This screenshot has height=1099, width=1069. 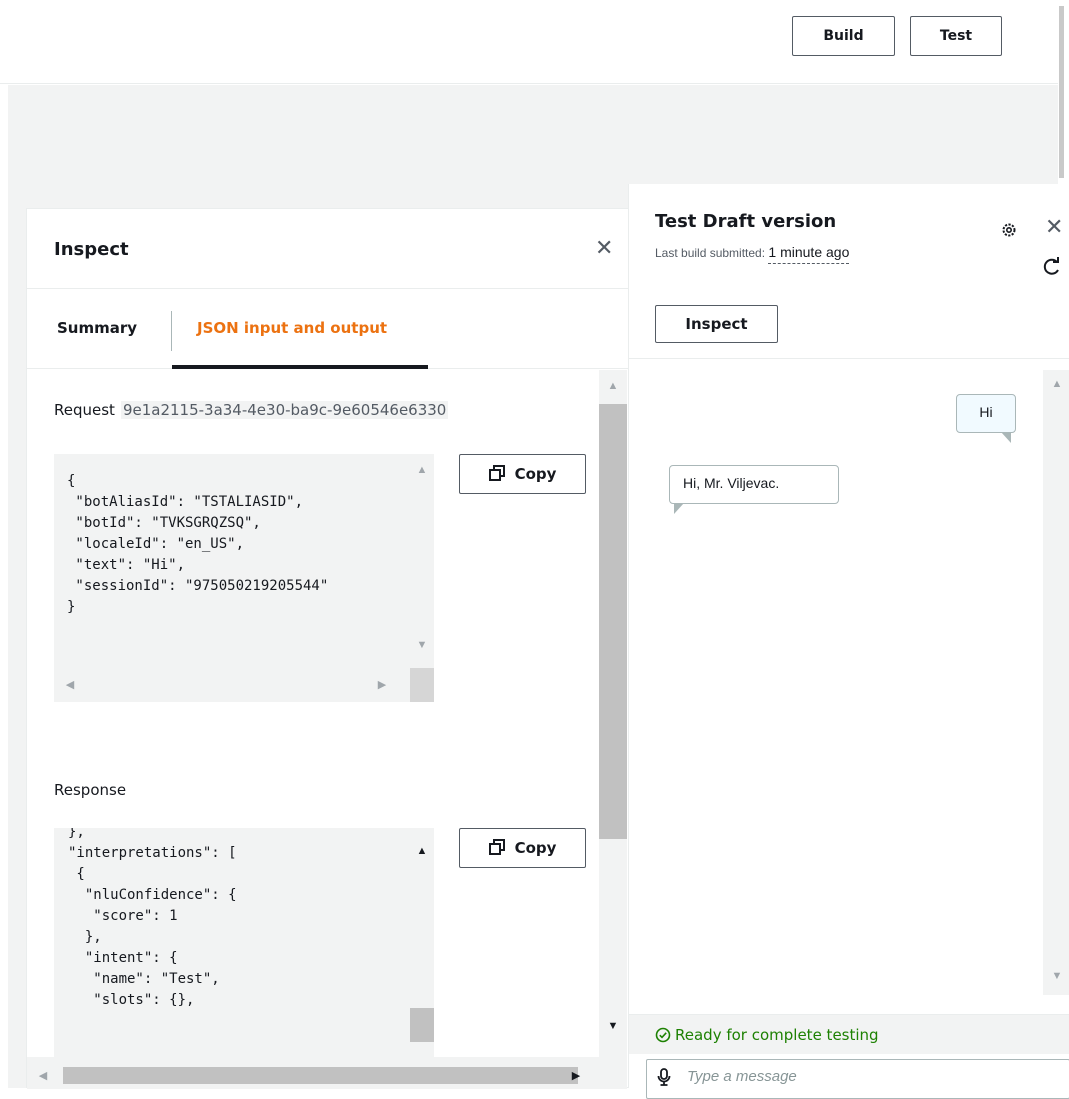 I want to click on request-heading: Request, so click(x=84, y=410).